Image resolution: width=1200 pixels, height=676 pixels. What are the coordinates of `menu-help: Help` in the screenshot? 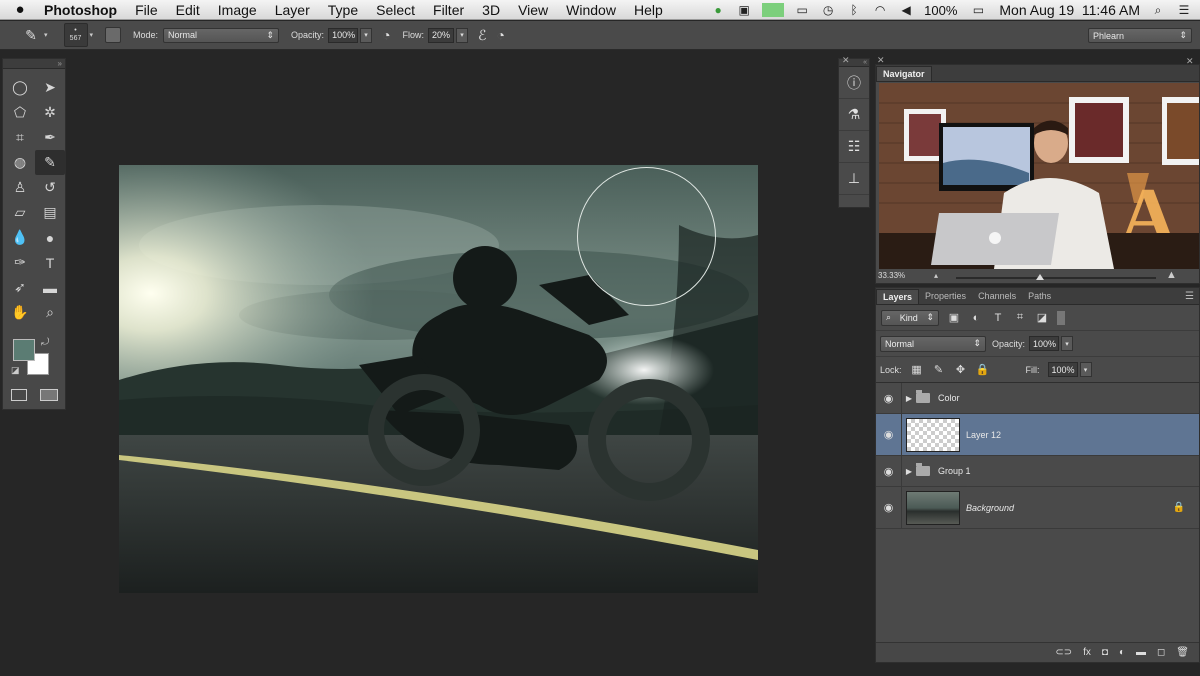 It's located at (648, 10).